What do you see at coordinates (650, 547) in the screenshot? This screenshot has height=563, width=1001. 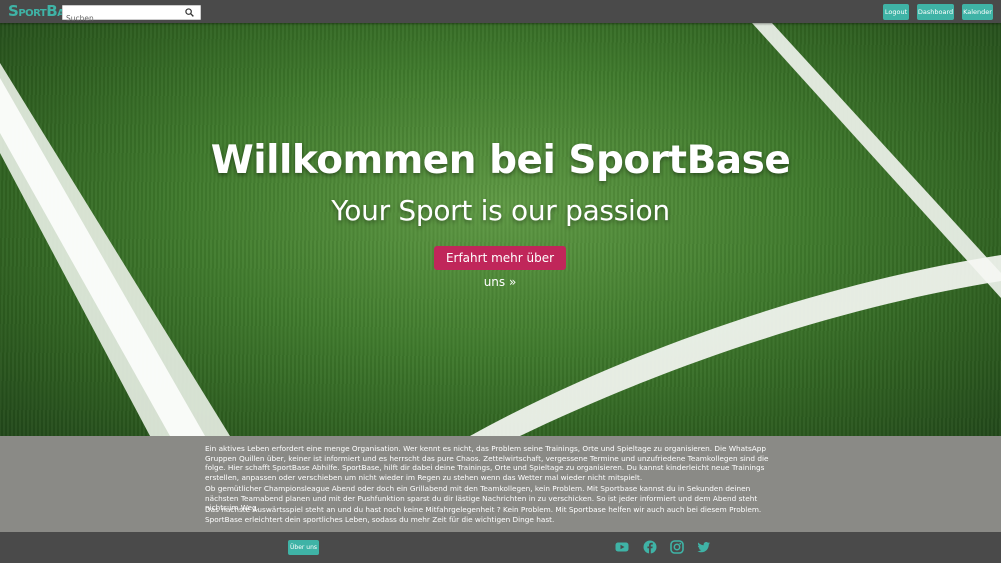 I see `facebook-icon` at bounding box center [650, 547].